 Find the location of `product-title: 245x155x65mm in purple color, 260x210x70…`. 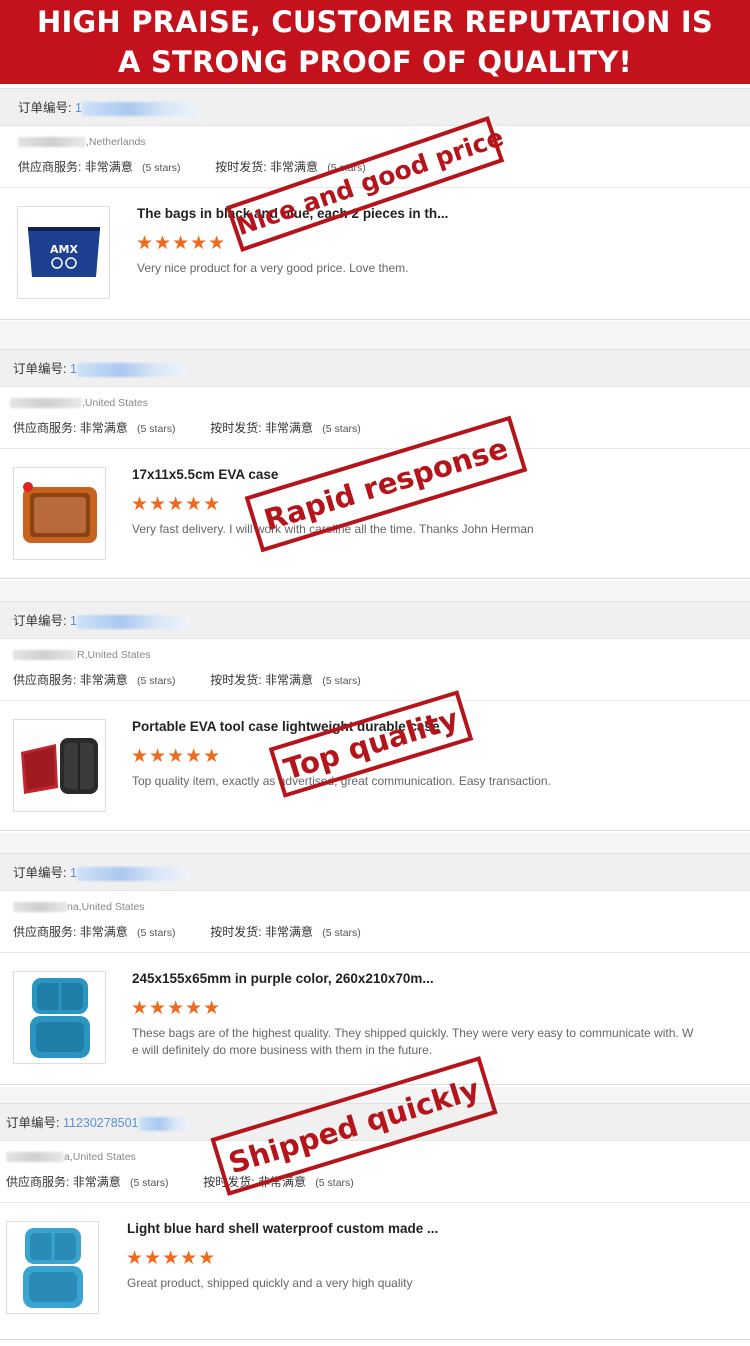

product-title: 245x155x65mm in purple color, 260x210x70… is located at coordinates (283, 978).